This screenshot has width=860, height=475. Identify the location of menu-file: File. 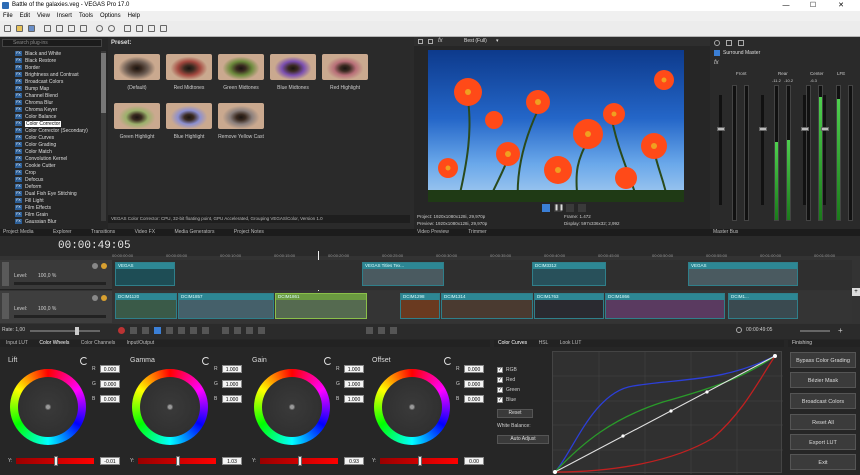
(8, 16).